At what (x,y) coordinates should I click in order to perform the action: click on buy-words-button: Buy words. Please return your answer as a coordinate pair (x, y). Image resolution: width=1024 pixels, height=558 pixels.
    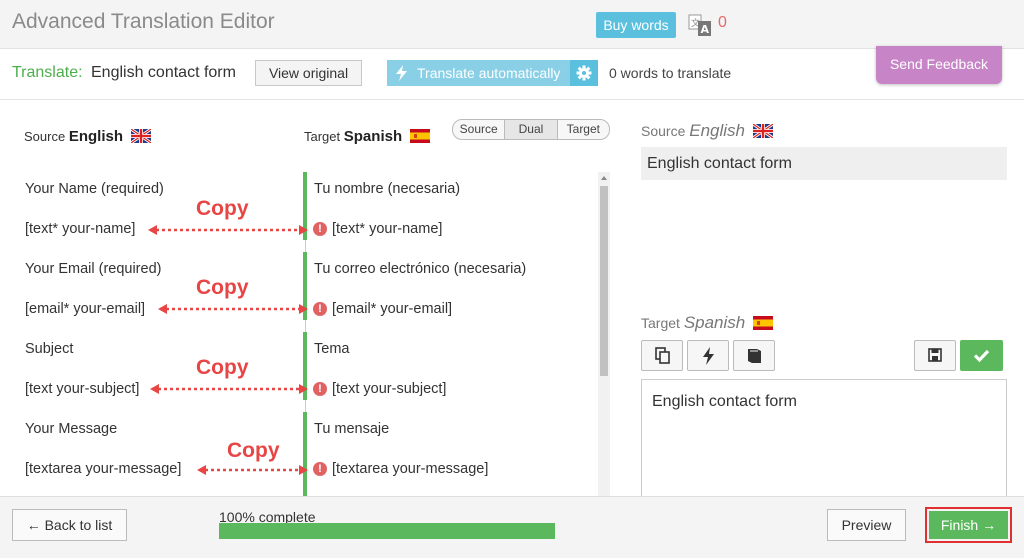
    Looking at the image, I should click on (636, 25).